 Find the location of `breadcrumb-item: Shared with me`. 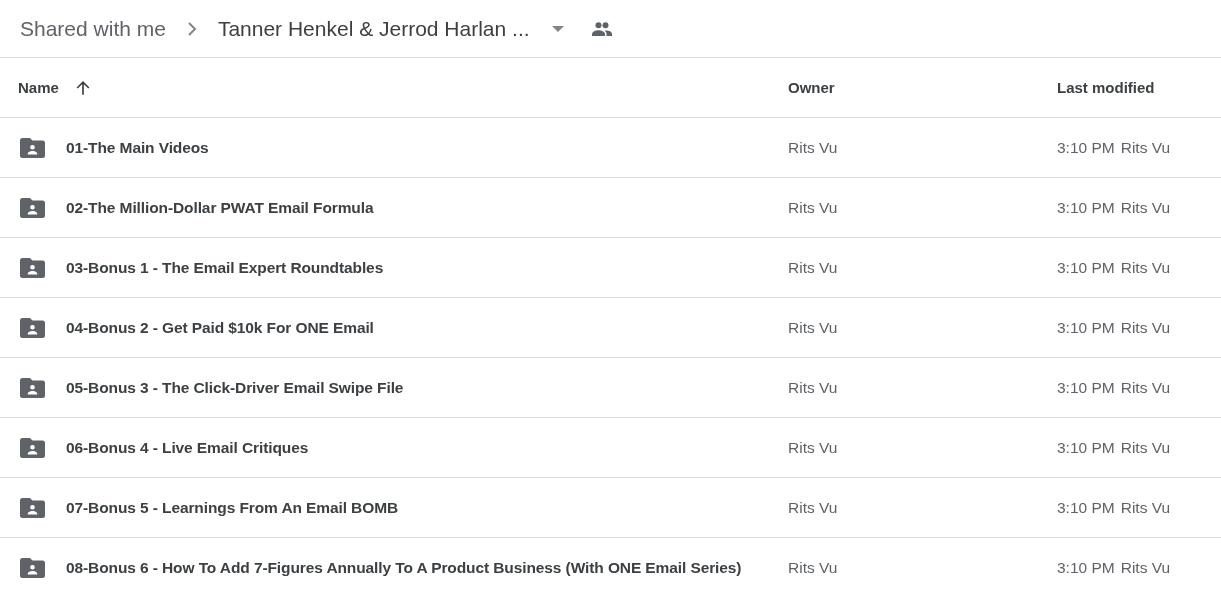

breadcrumb-item: Shared with me is located at coordinates (93, 28).